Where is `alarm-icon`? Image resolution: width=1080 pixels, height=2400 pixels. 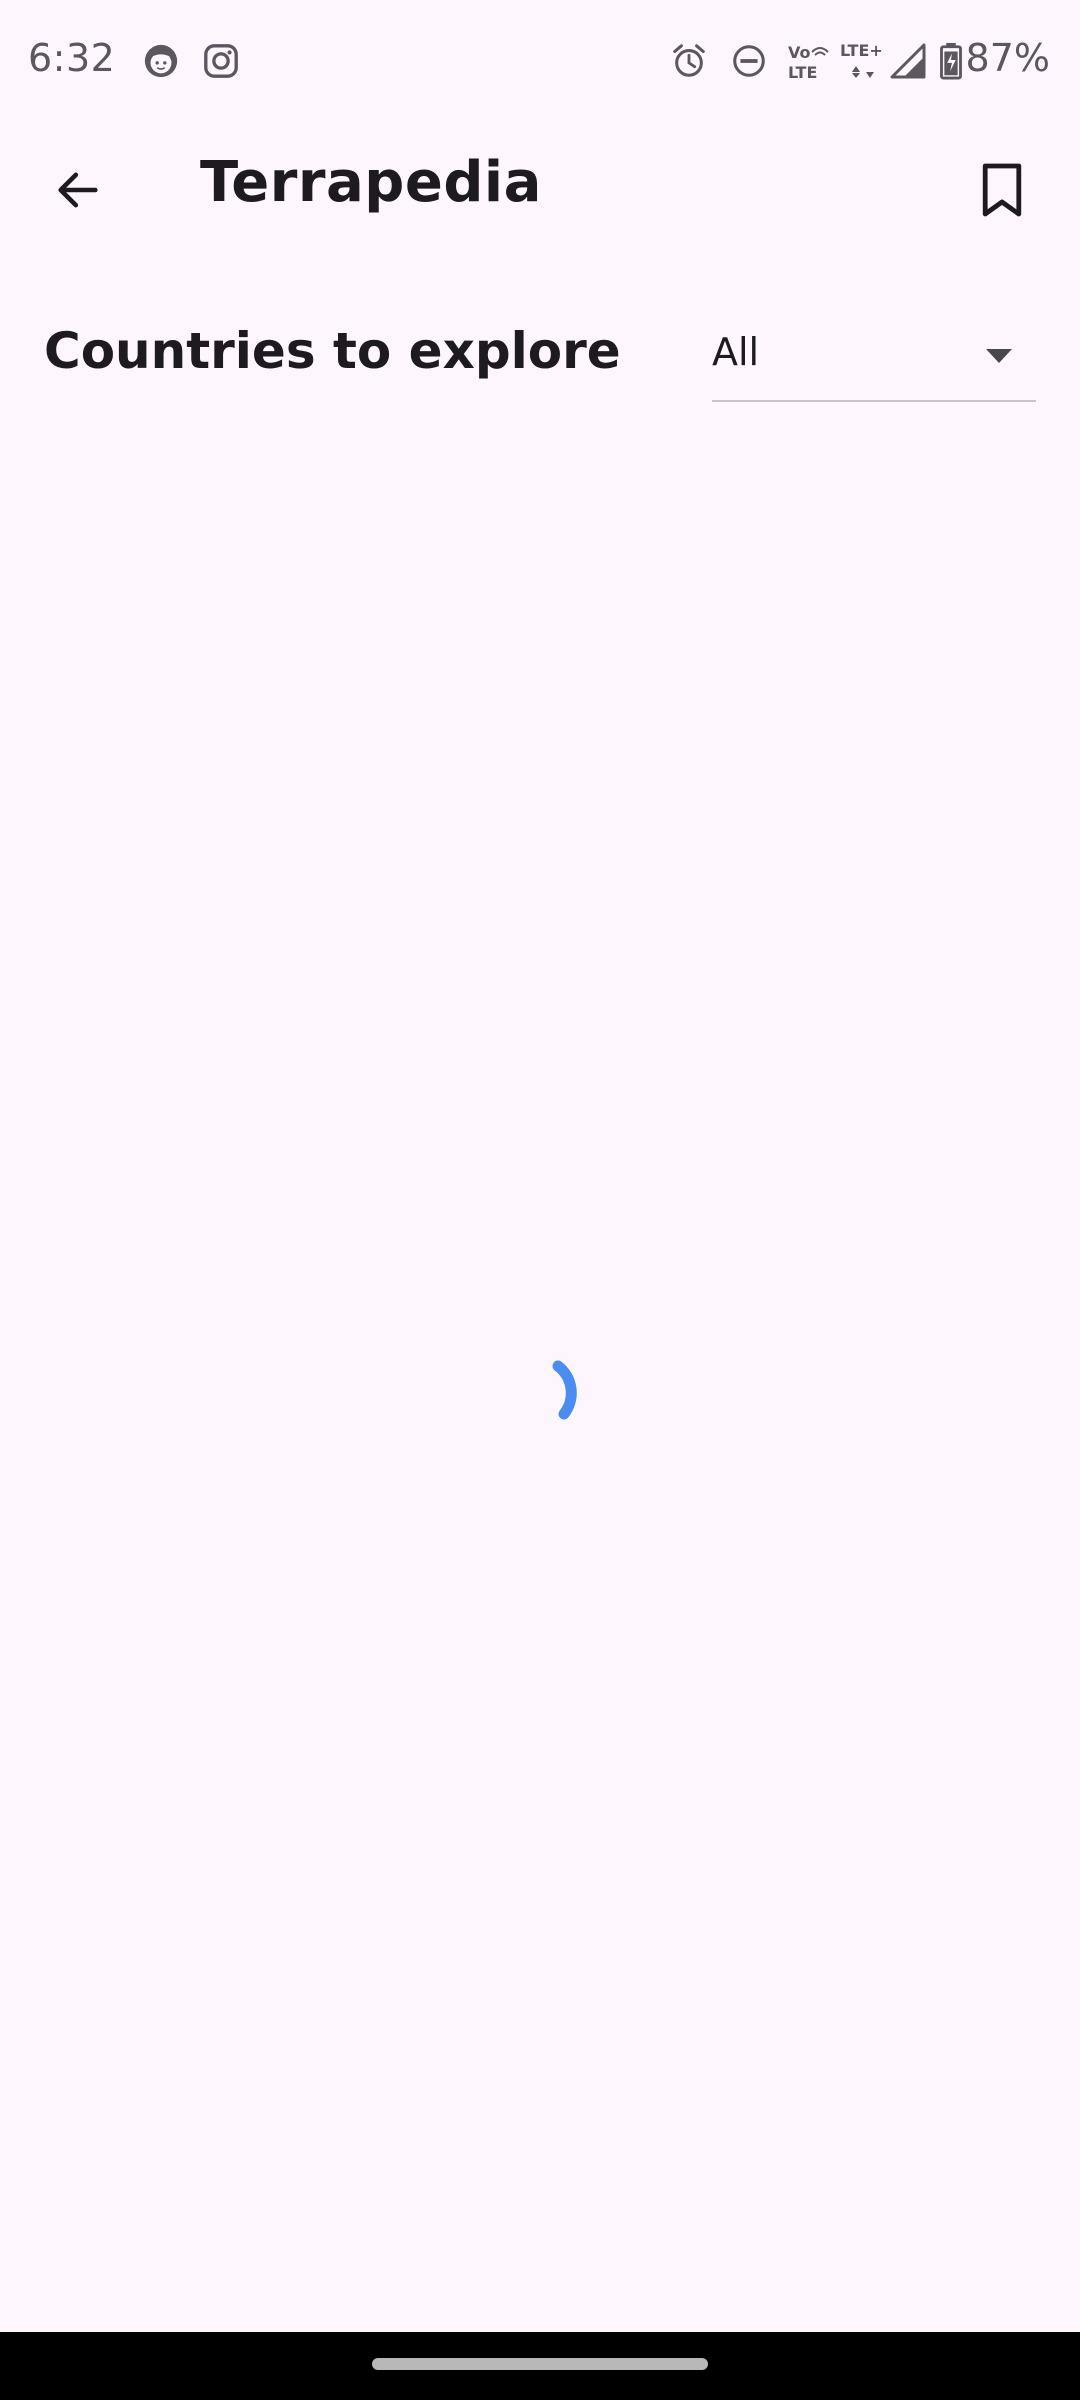
alarm-icon is located at coordinates (689, 60).